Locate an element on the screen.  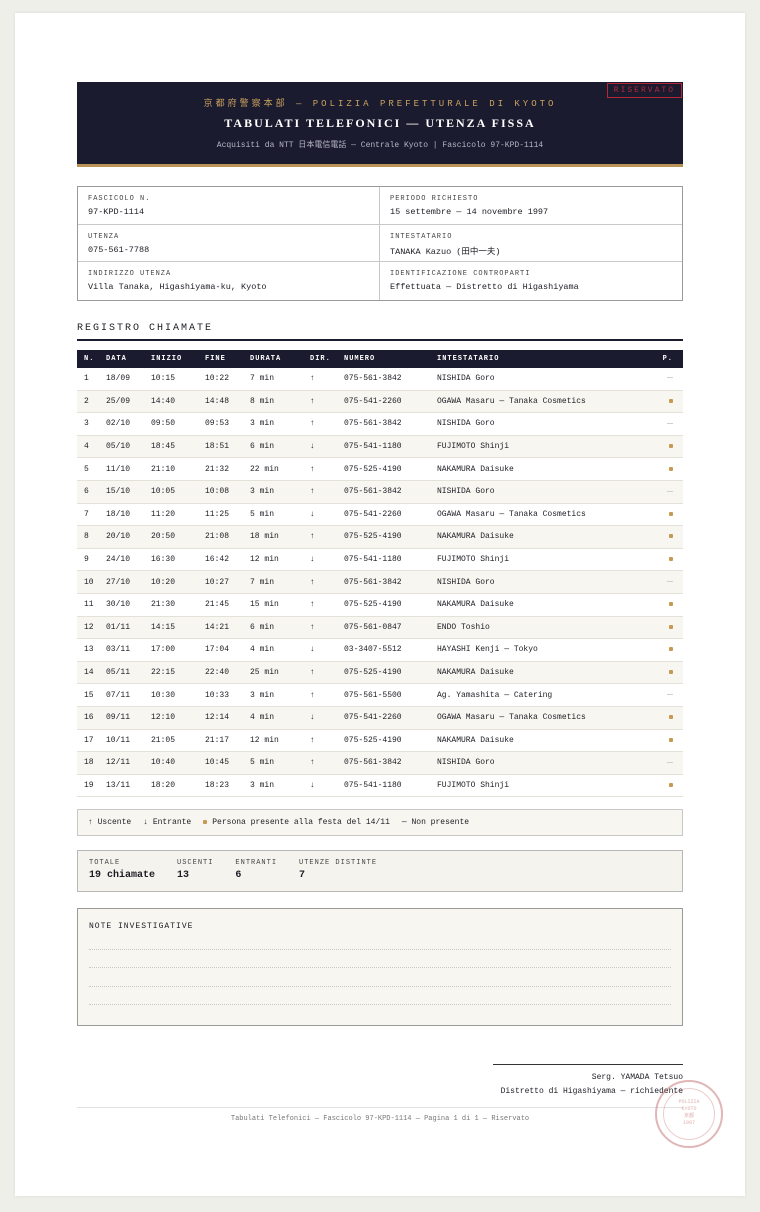
cell-intestatario: NISHIDA Goro is located at coordinates (543, 379).